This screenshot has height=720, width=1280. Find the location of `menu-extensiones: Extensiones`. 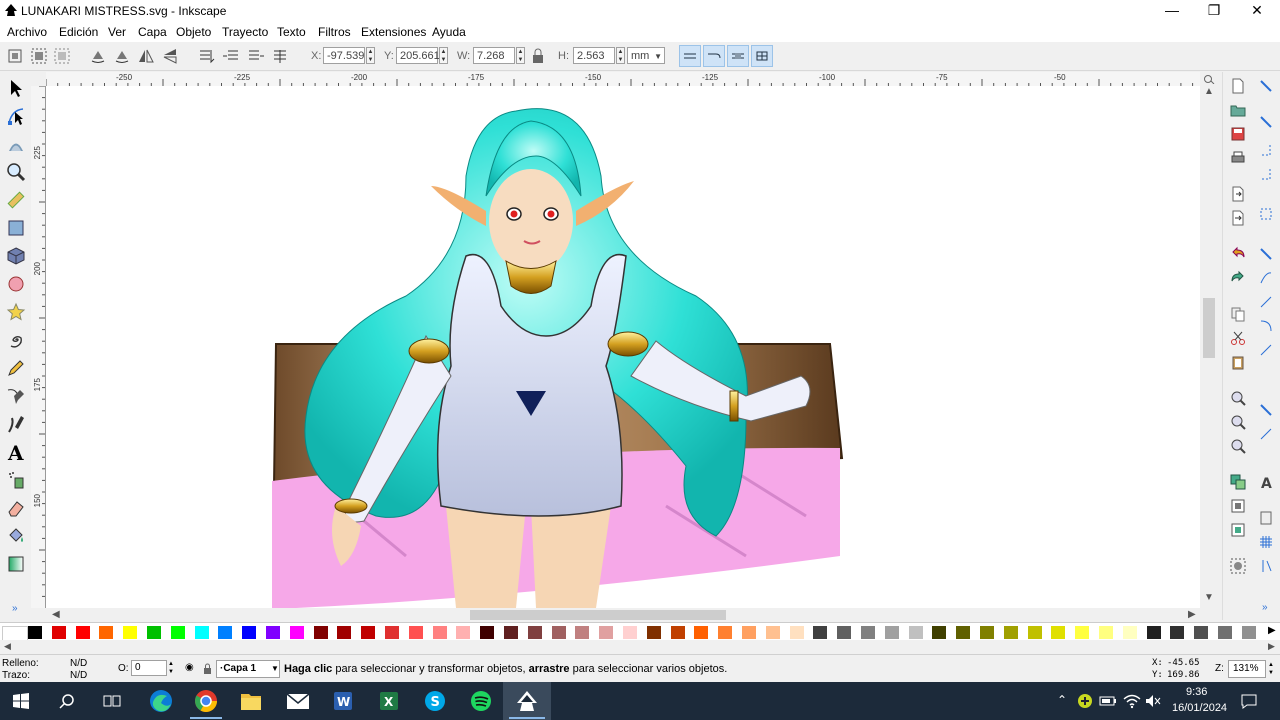

menu-extensiones: Extensiones is located at coordinates (393, 32).